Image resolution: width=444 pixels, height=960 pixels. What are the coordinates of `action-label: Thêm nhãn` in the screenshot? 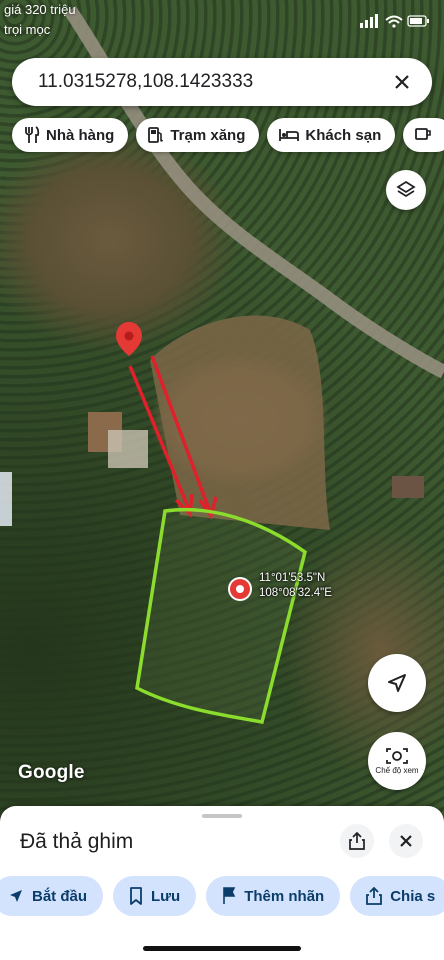 It's located at (284, 896).